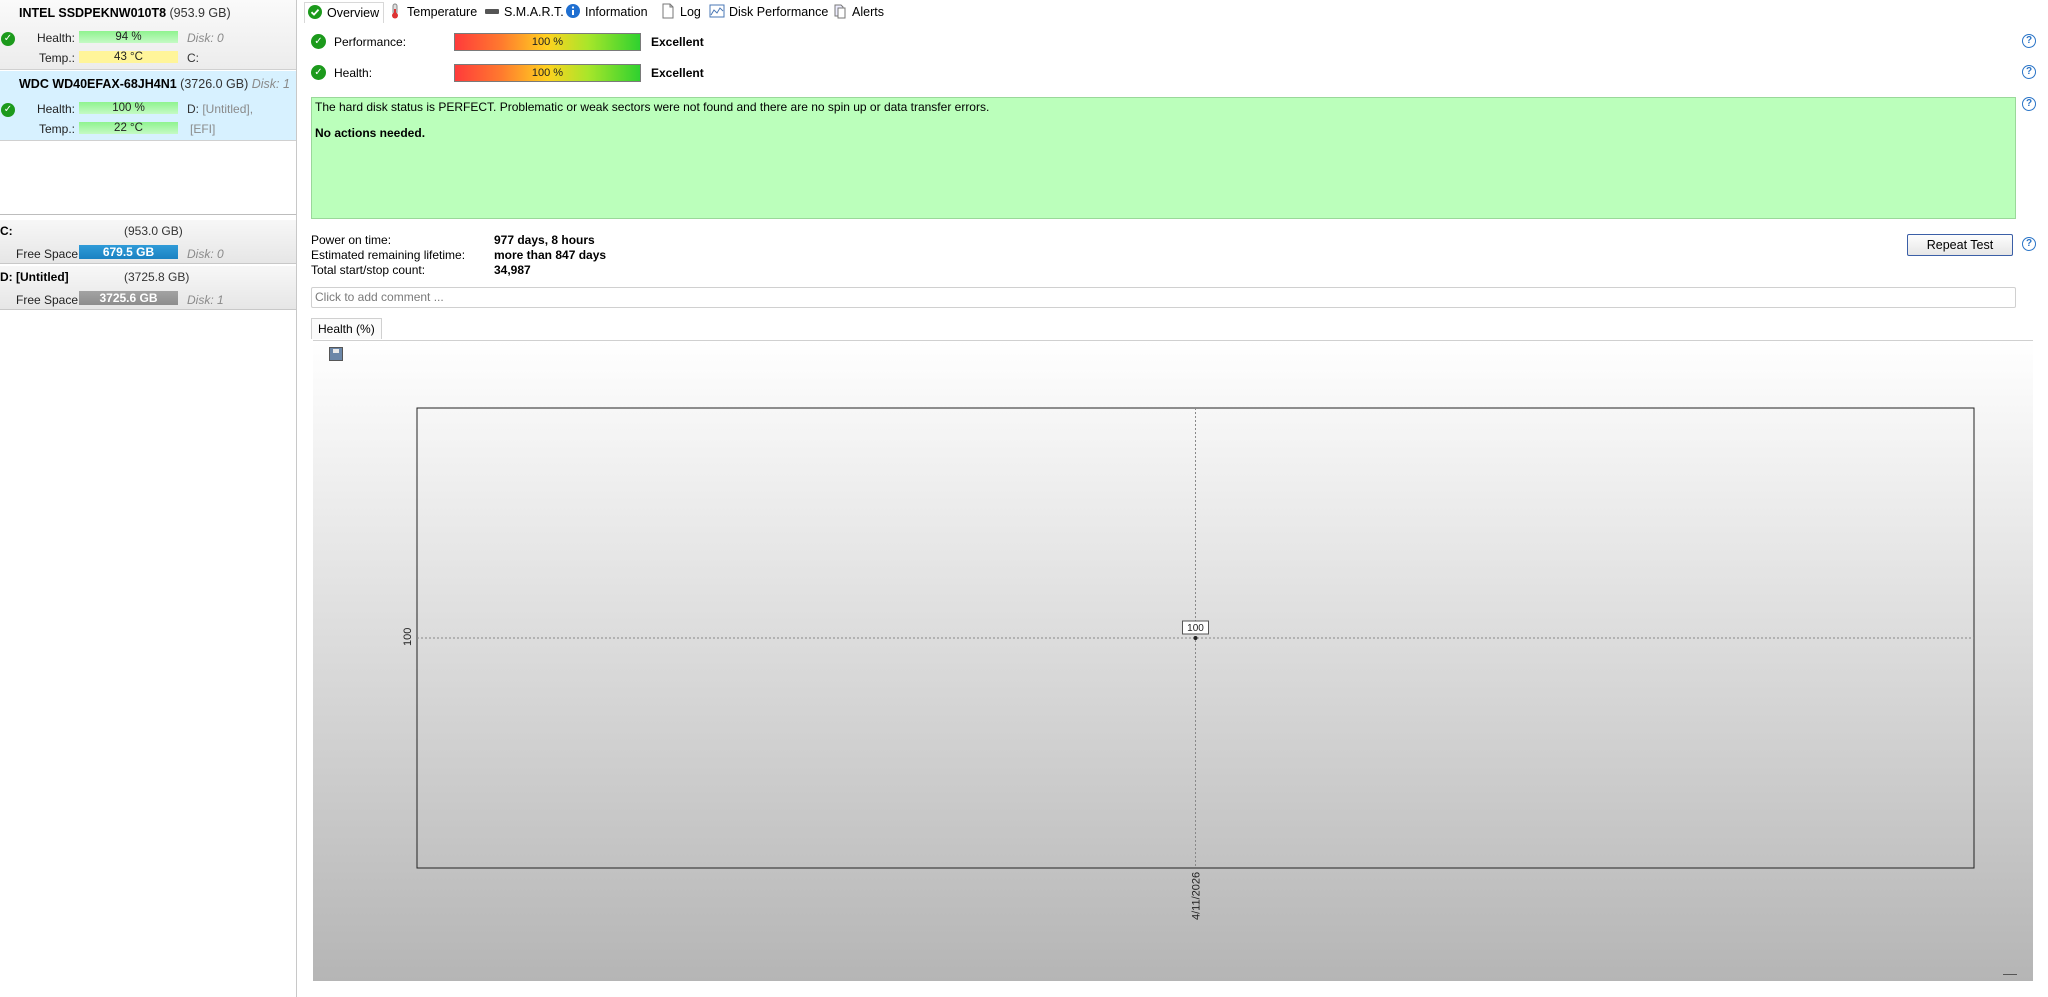  Describe the element at coordinates (2010, 974) in the screenshot. I see `resize-handle` at that location.